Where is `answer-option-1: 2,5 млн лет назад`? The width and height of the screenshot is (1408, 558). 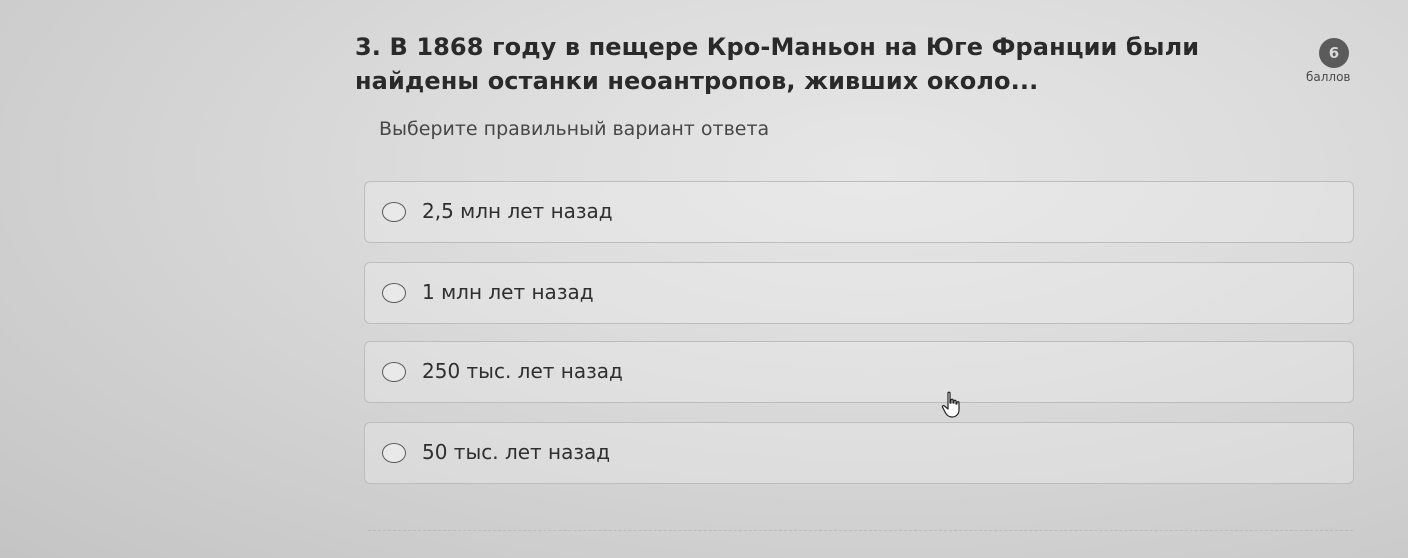 answer-option-1: 2,5 млн лет назад is located at coordinates (859, 212).